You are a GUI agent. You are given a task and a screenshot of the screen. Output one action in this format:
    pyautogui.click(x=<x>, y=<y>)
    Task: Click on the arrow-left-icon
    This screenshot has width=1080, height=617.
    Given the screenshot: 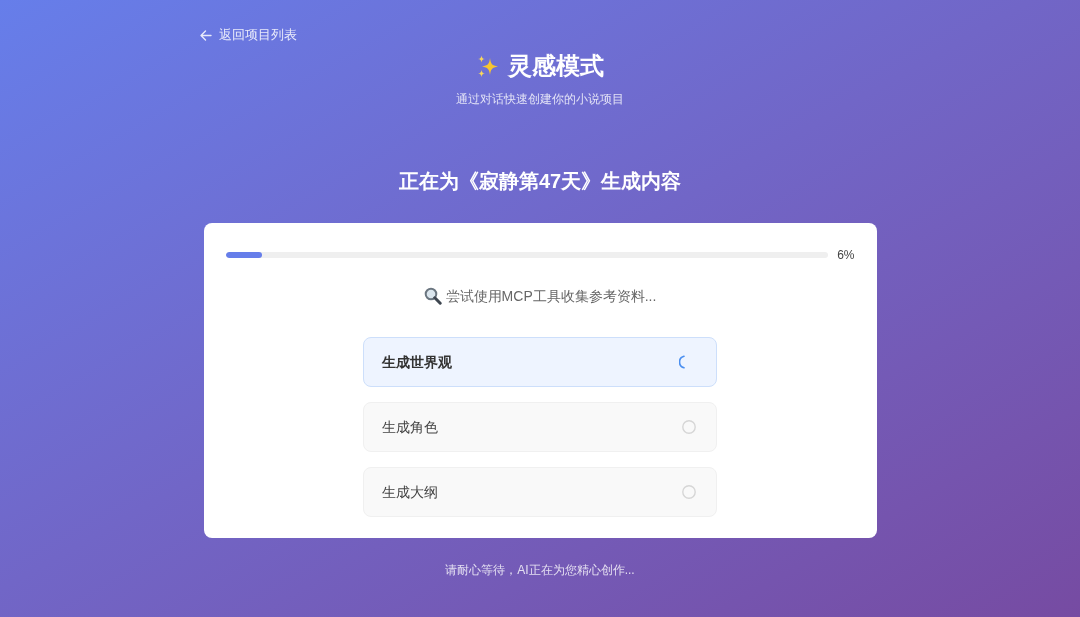 What is the action you would take?
    pyautogui.click(x=206, y=35)
    